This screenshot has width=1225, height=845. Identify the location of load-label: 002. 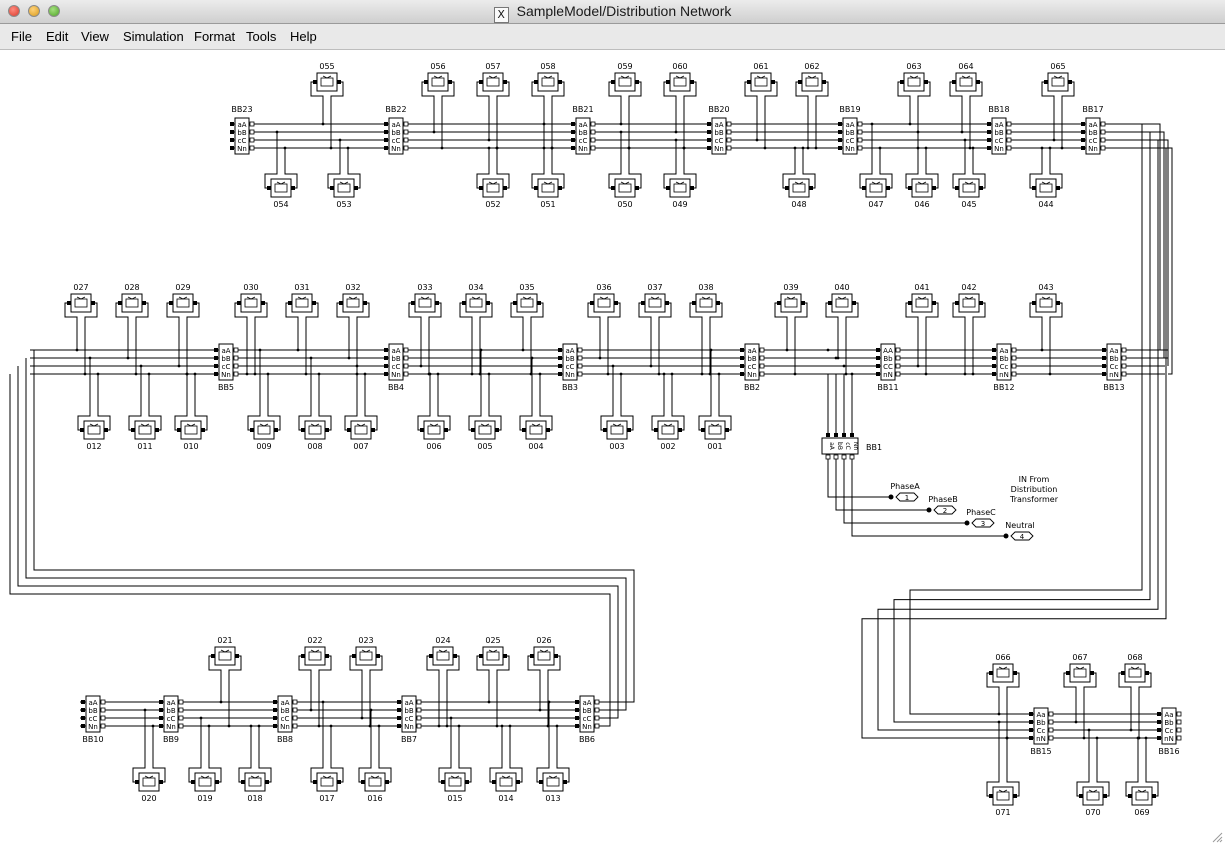
(667, 446).